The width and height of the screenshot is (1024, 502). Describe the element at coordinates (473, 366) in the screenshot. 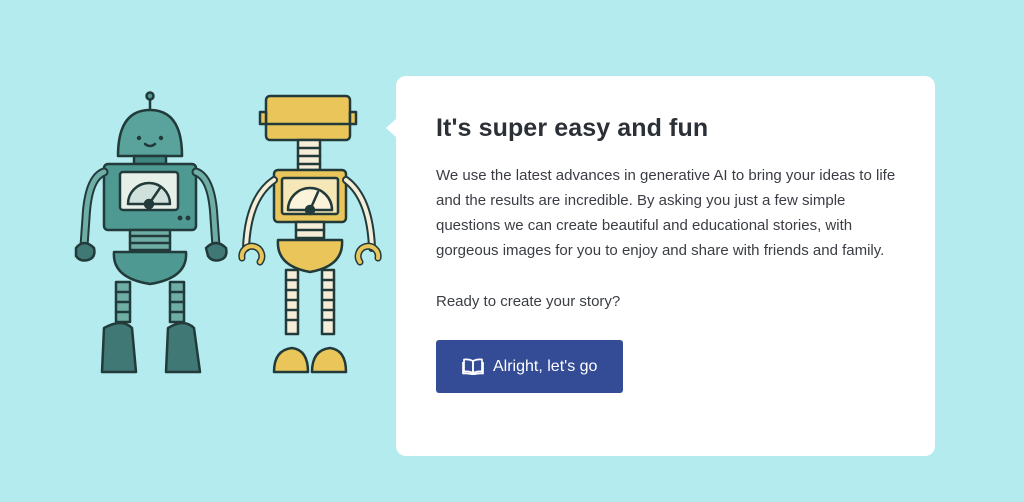

I see `book-open-icon` at that location.